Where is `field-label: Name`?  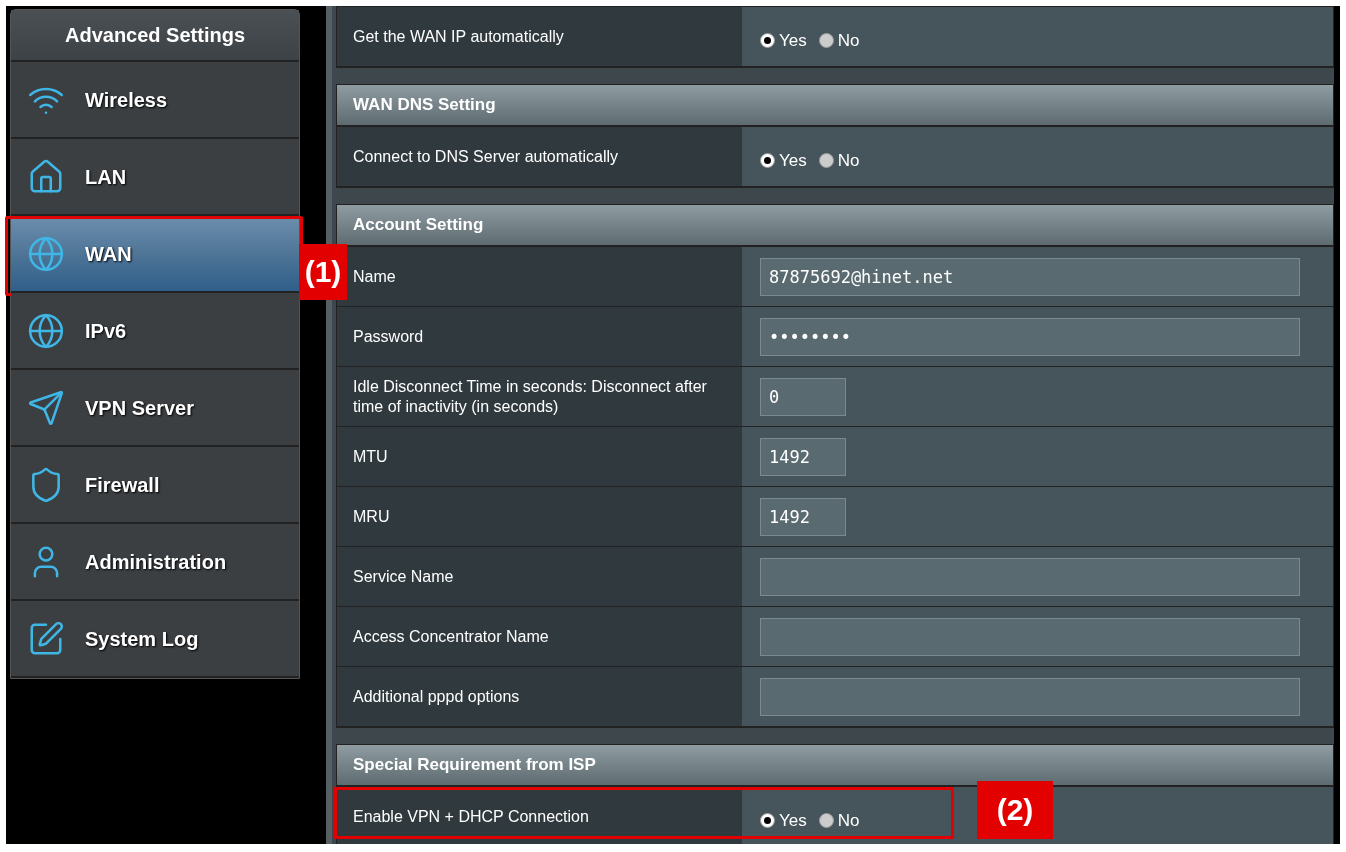 field-label: Name is located at coordinates (374, 276).